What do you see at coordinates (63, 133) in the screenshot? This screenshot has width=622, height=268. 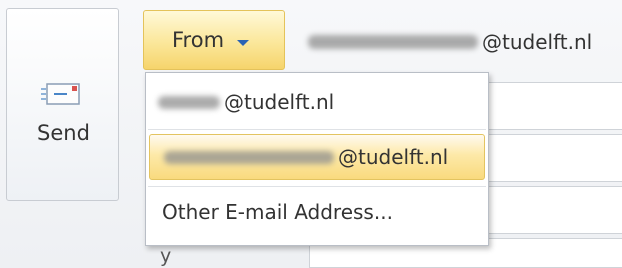 I see `send-label: Send` at bounding box center [63, 133].